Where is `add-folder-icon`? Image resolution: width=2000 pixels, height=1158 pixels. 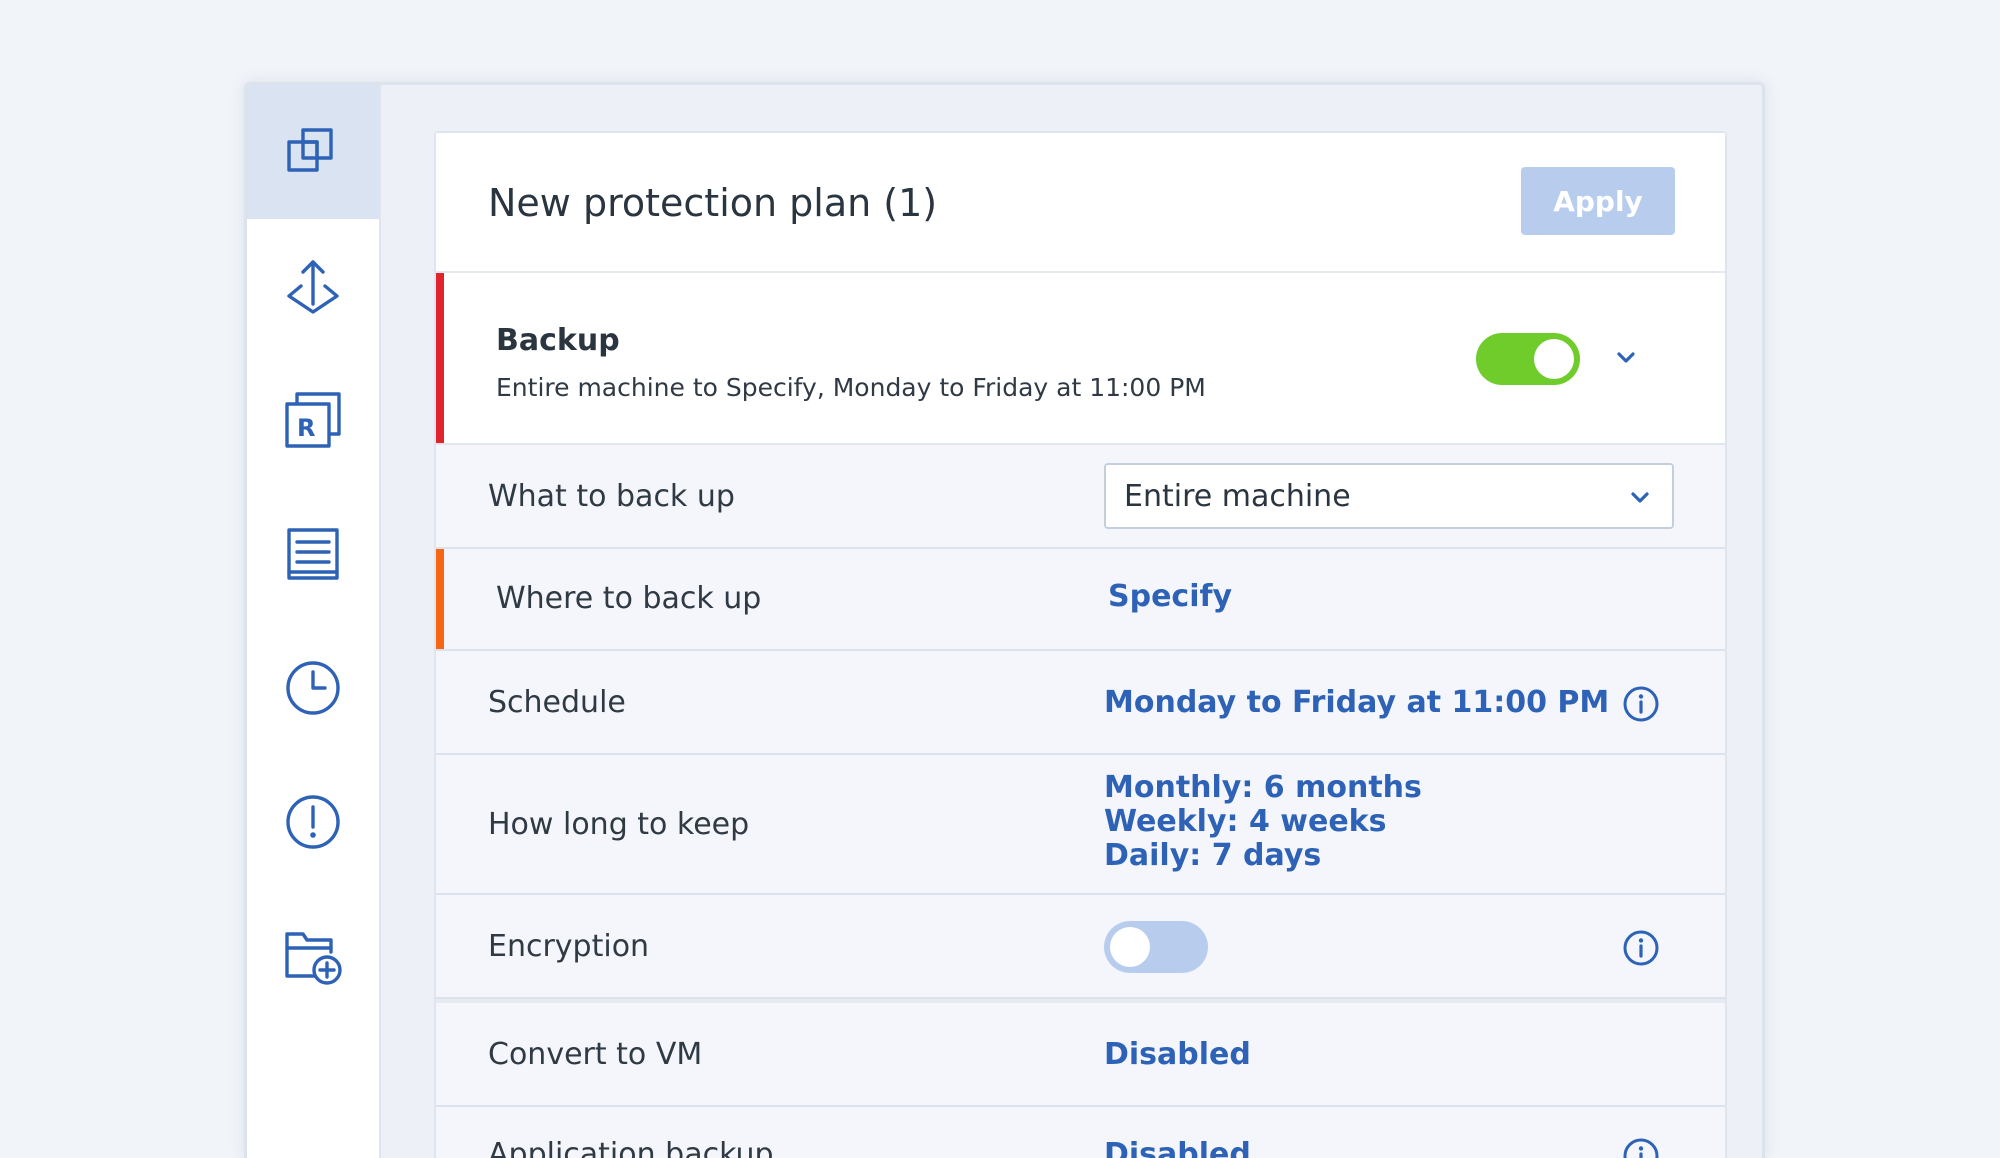 add-folder-icon is located at coordinates (313, 958).